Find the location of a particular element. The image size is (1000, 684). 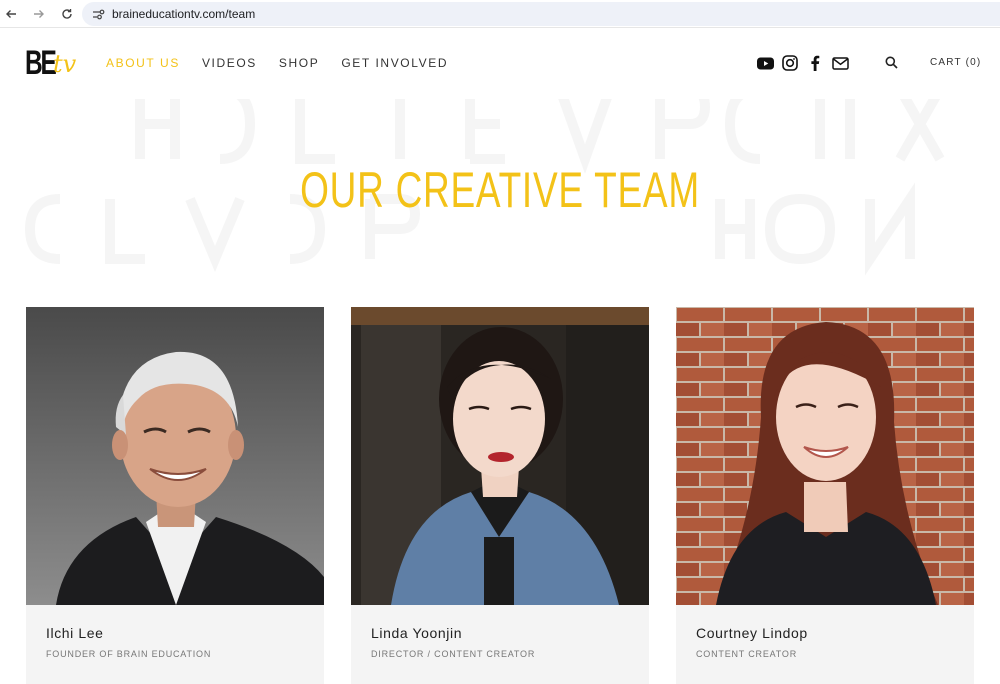

search-icon is located at coordinates (892, 63).